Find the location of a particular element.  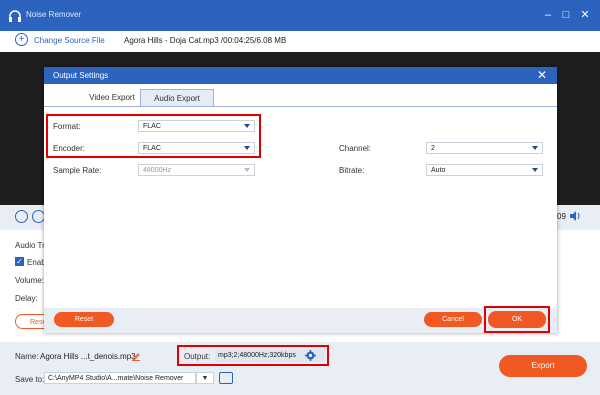

save-to-path: C:\AnyMP4 Studio\A...mate\Noise Remover is located at coordinates (120, 378).